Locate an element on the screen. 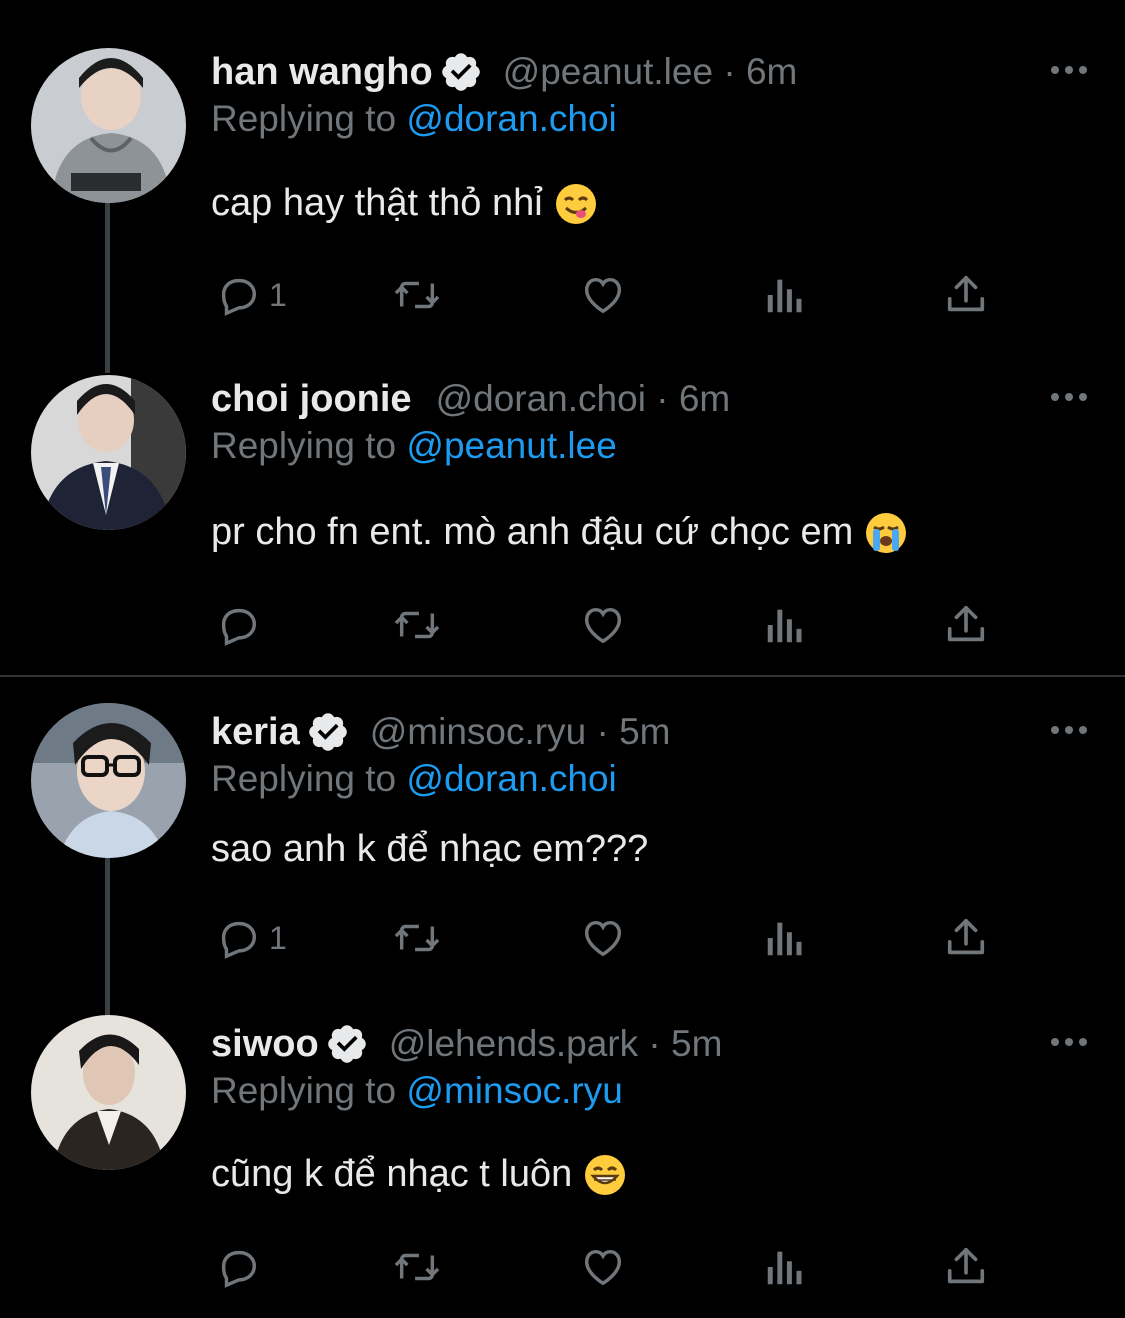 This screenshot has width=1125, height=1318. mention-link: @minsoc.ryu is located at coordinates (514, 1090).